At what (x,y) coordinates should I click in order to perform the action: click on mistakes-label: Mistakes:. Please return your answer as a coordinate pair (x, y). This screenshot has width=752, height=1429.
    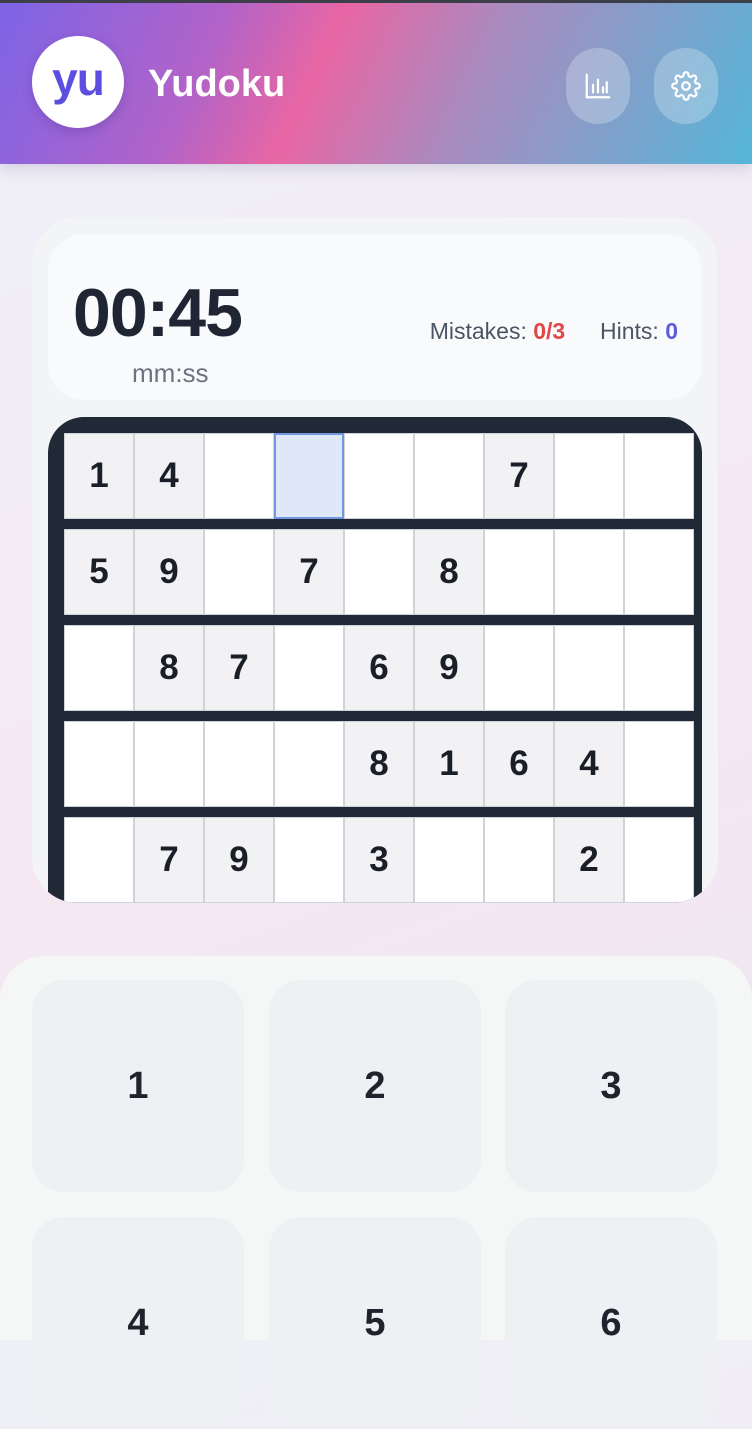
    Looking at the image, I should click on (478, 331).